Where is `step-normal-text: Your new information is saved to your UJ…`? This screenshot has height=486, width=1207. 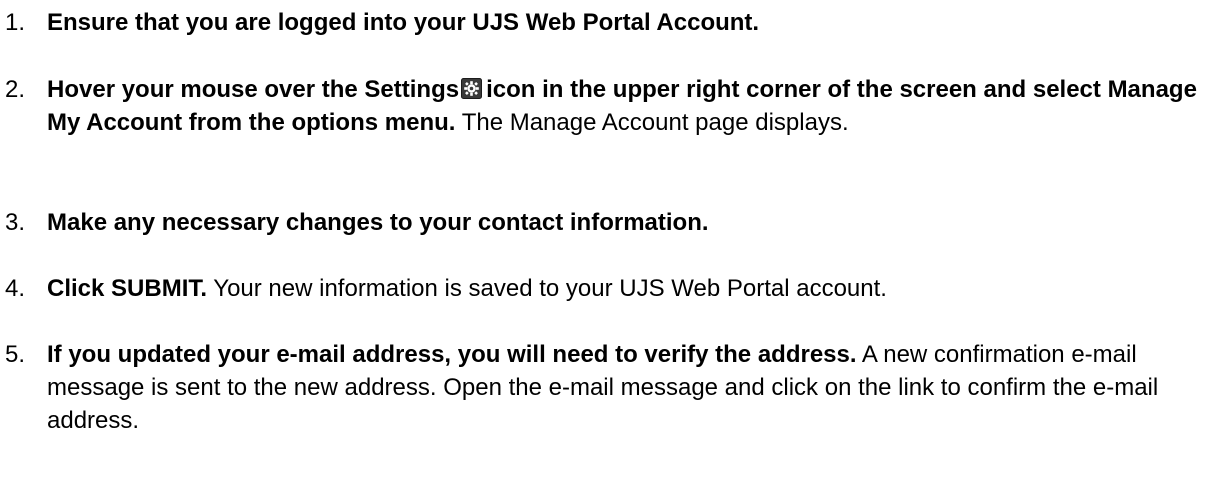 step-normal-text: Your new information is saved to your UJ… is located at coordinates (550, 288).